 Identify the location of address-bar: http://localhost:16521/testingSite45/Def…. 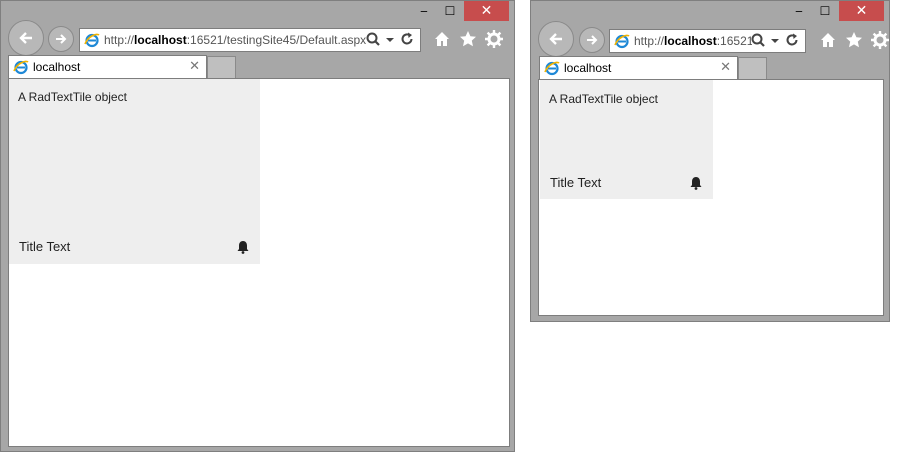
(250, 40).